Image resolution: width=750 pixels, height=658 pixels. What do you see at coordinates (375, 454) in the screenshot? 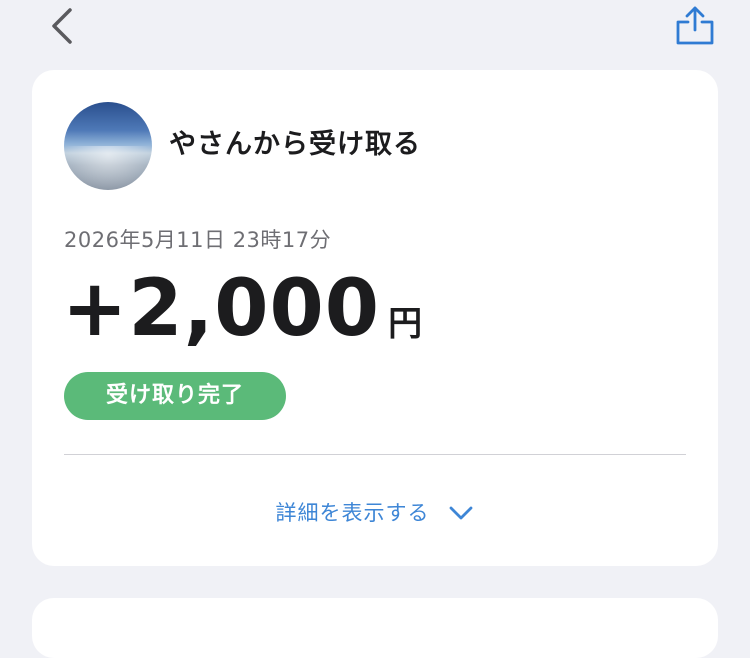
I see `divider` at bounding box center [375, 454].